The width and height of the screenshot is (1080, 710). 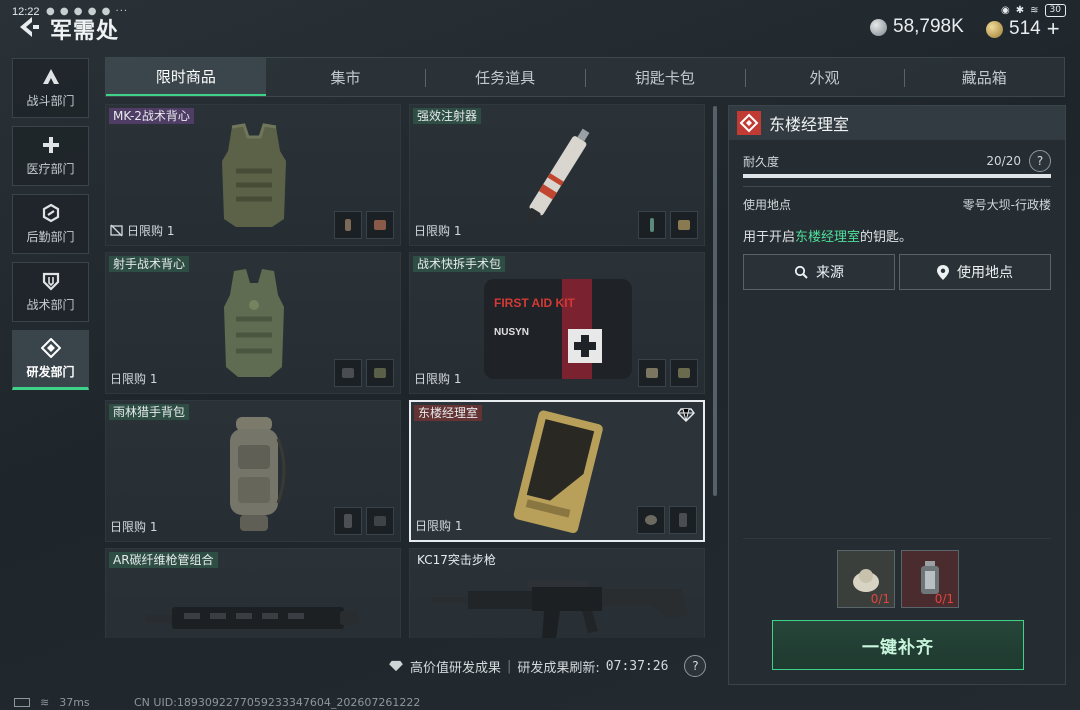 What do you see at coordinates (830, 273) in the screenshot?
I see `source-button-label: 来源` at bounding box center [830, 273].